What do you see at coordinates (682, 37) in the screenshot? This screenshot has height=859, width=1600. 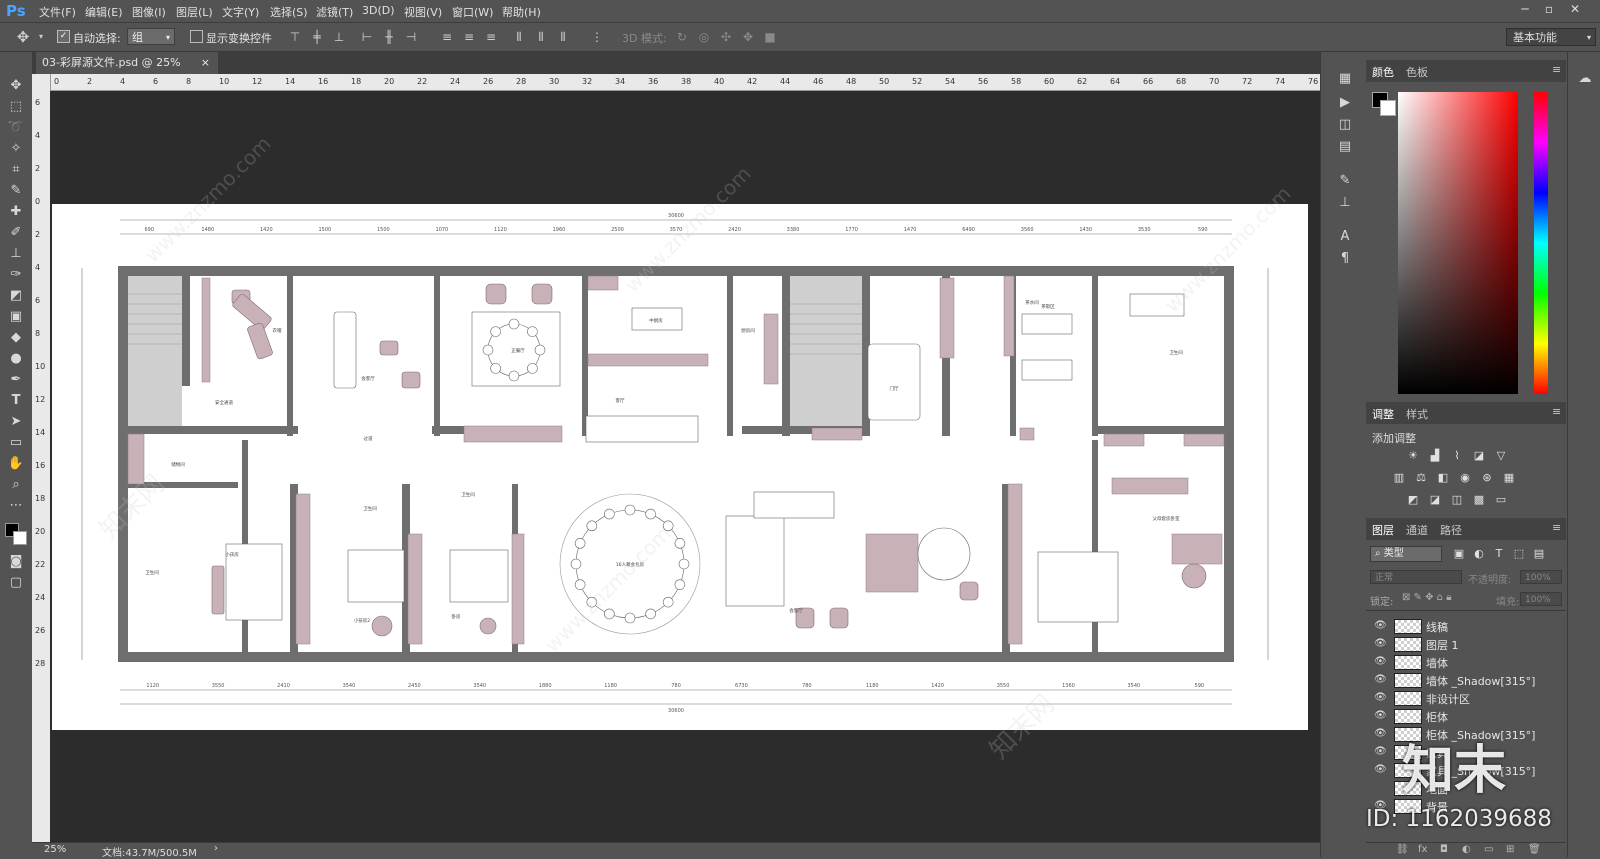 I see `3d-rotate-icon: ↻` at bounding box center [682, 37].